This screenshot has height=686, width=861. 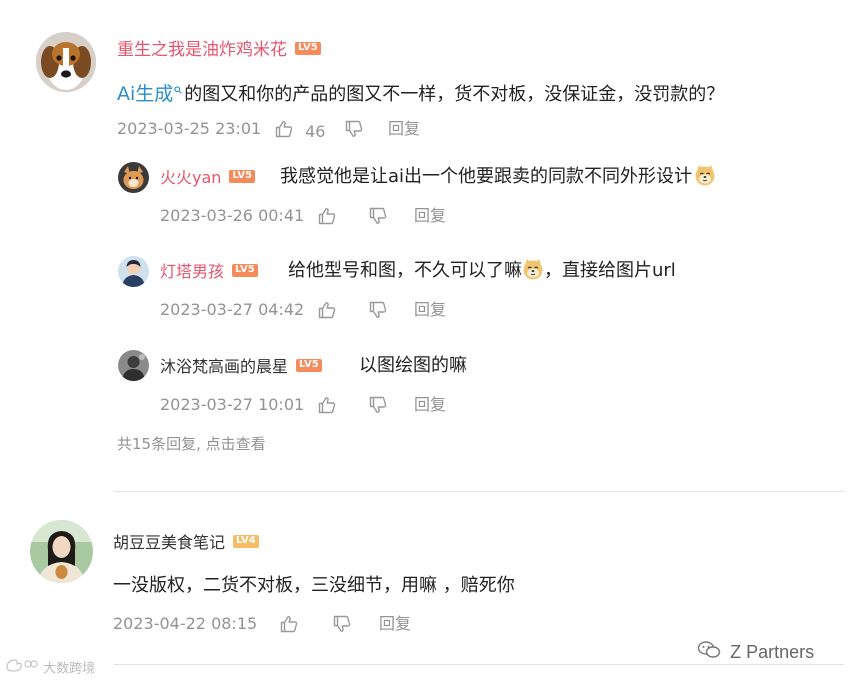 I want to click on reply-content: 以图绘图的嘛, so click(x=413, y=366).